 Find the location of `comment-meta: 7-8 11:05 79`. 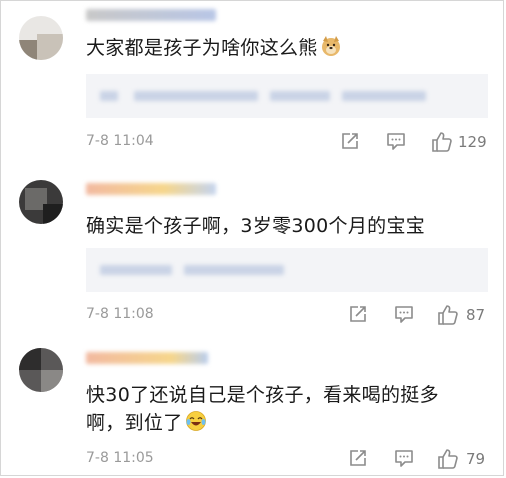

comment-meta: 7-8 11:05 79 is located at coordinates (286, 459).